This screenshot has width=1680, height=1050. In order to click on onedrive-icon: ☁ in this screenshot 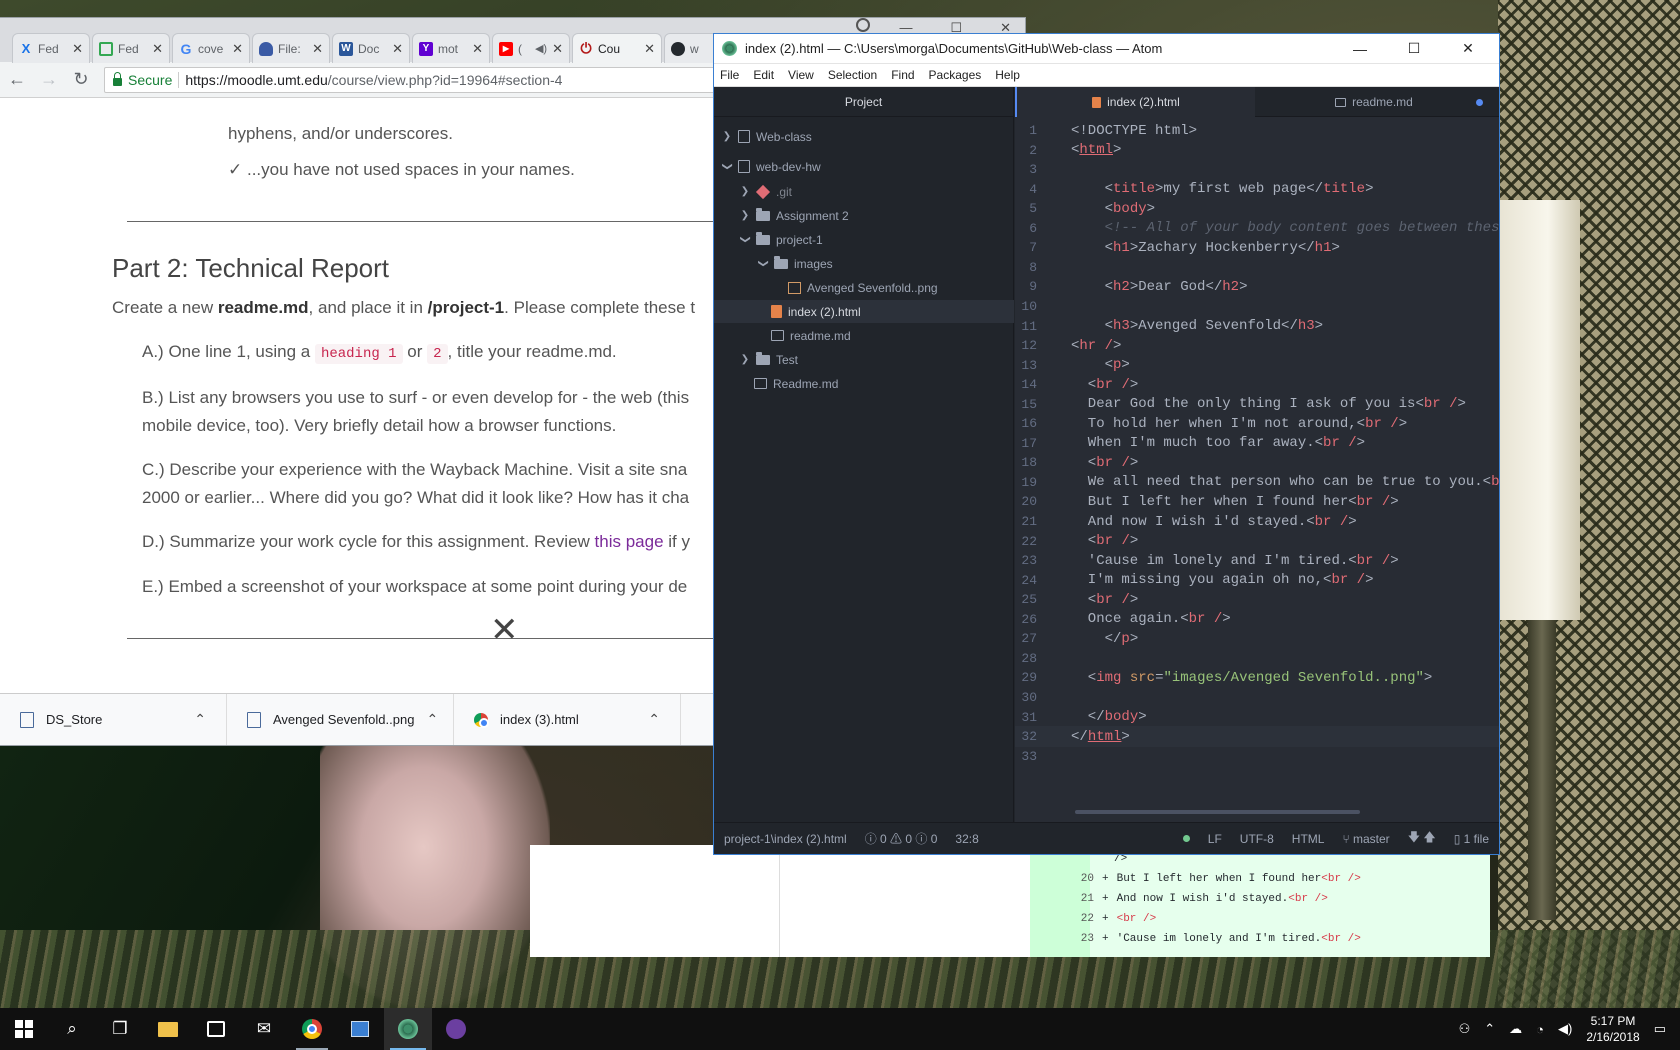, I will do `click(1515, 1029)`.